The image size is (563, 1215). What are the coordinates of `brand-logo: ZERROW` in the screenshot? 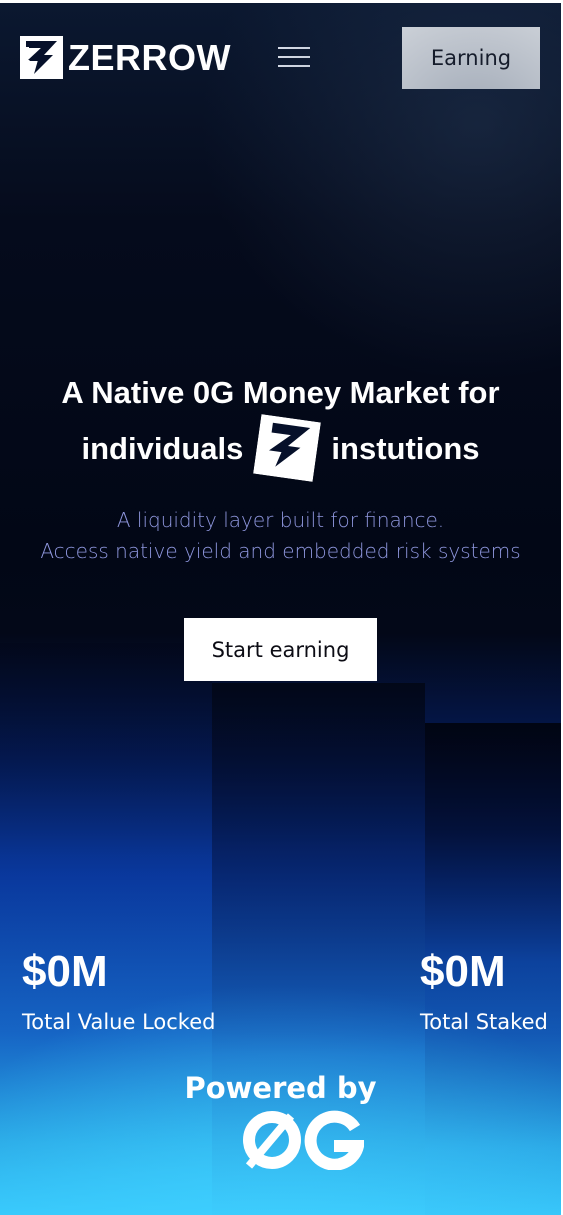 It's located at (125, 57).